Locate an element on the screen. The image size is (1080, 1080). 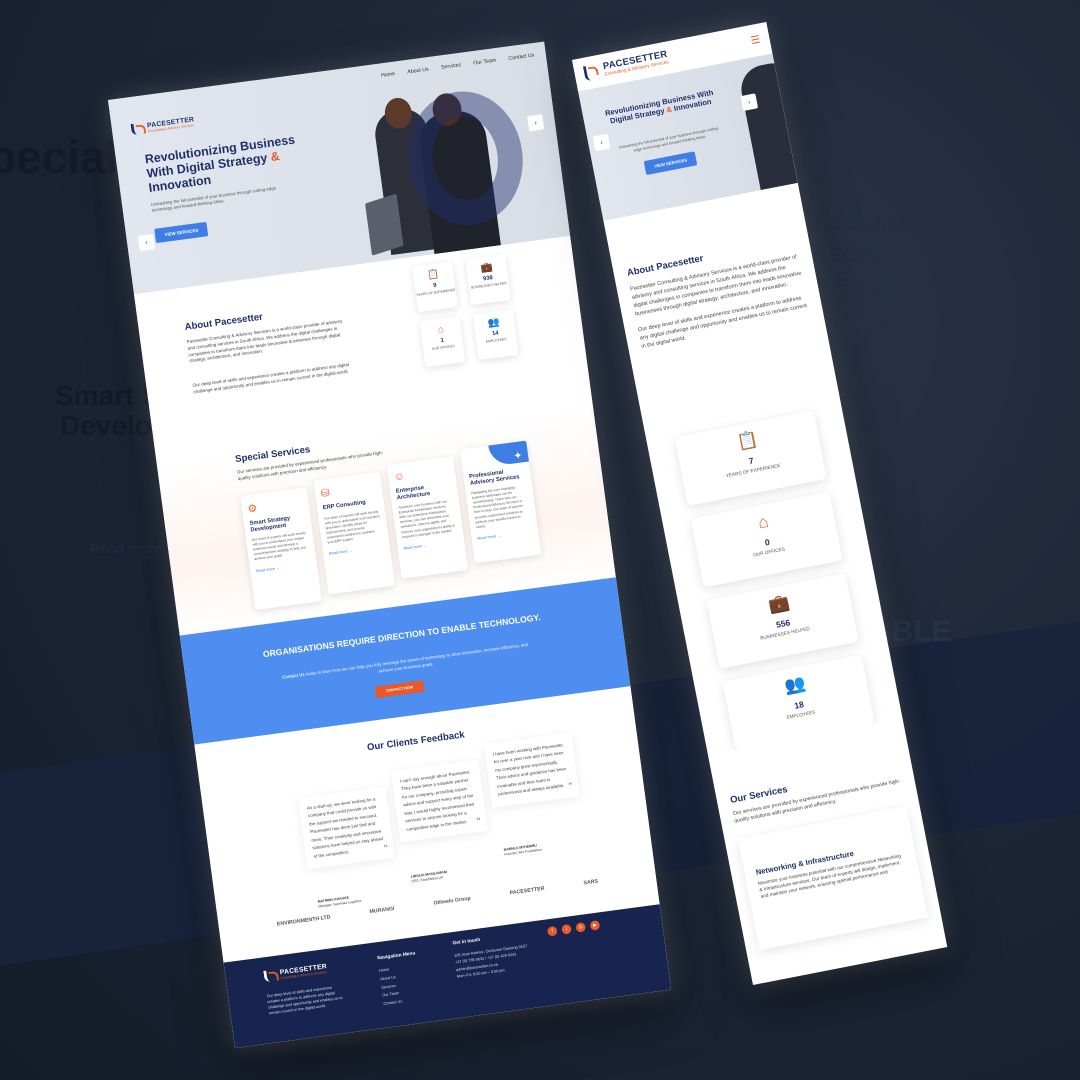
nav-contact: Contact Us is located at coordinates (521, 57).